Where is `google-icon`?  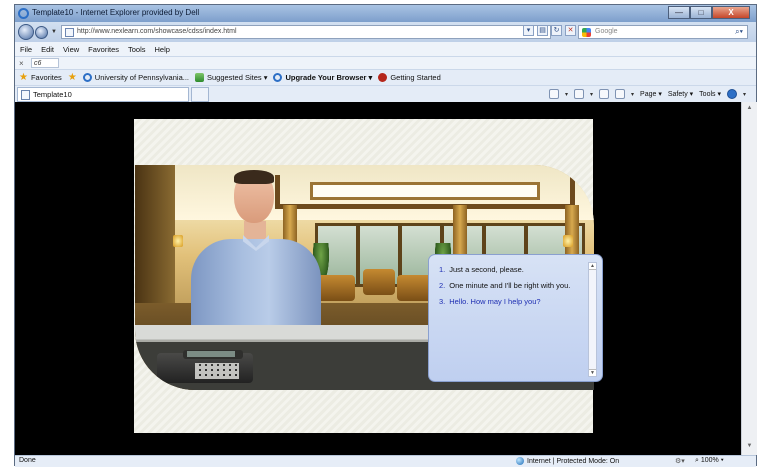 google-icon is located at coordinates (586, 32).